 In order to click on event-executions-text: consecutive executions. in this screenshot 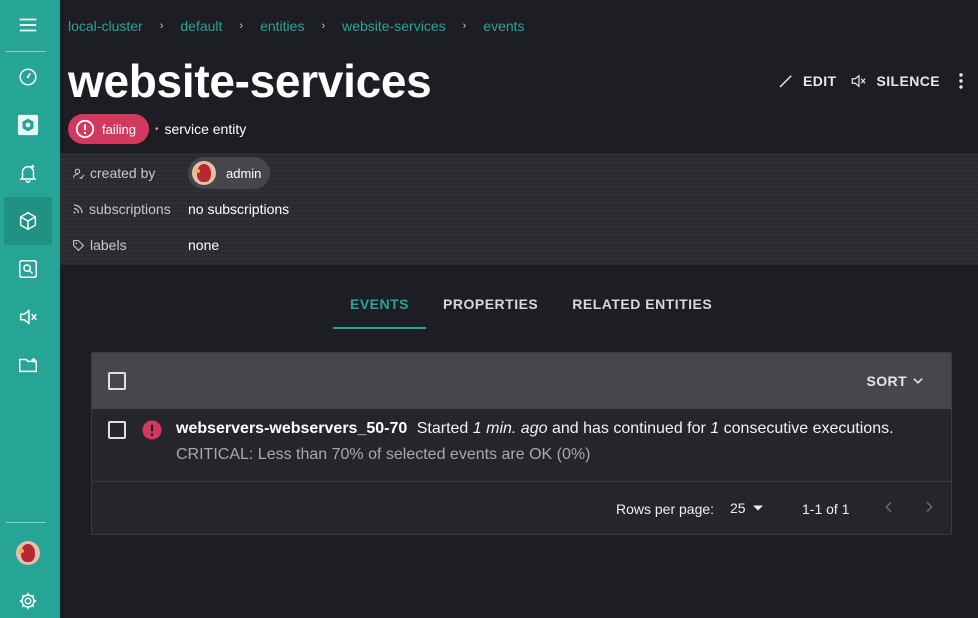, I will do `click(808, 428)`.